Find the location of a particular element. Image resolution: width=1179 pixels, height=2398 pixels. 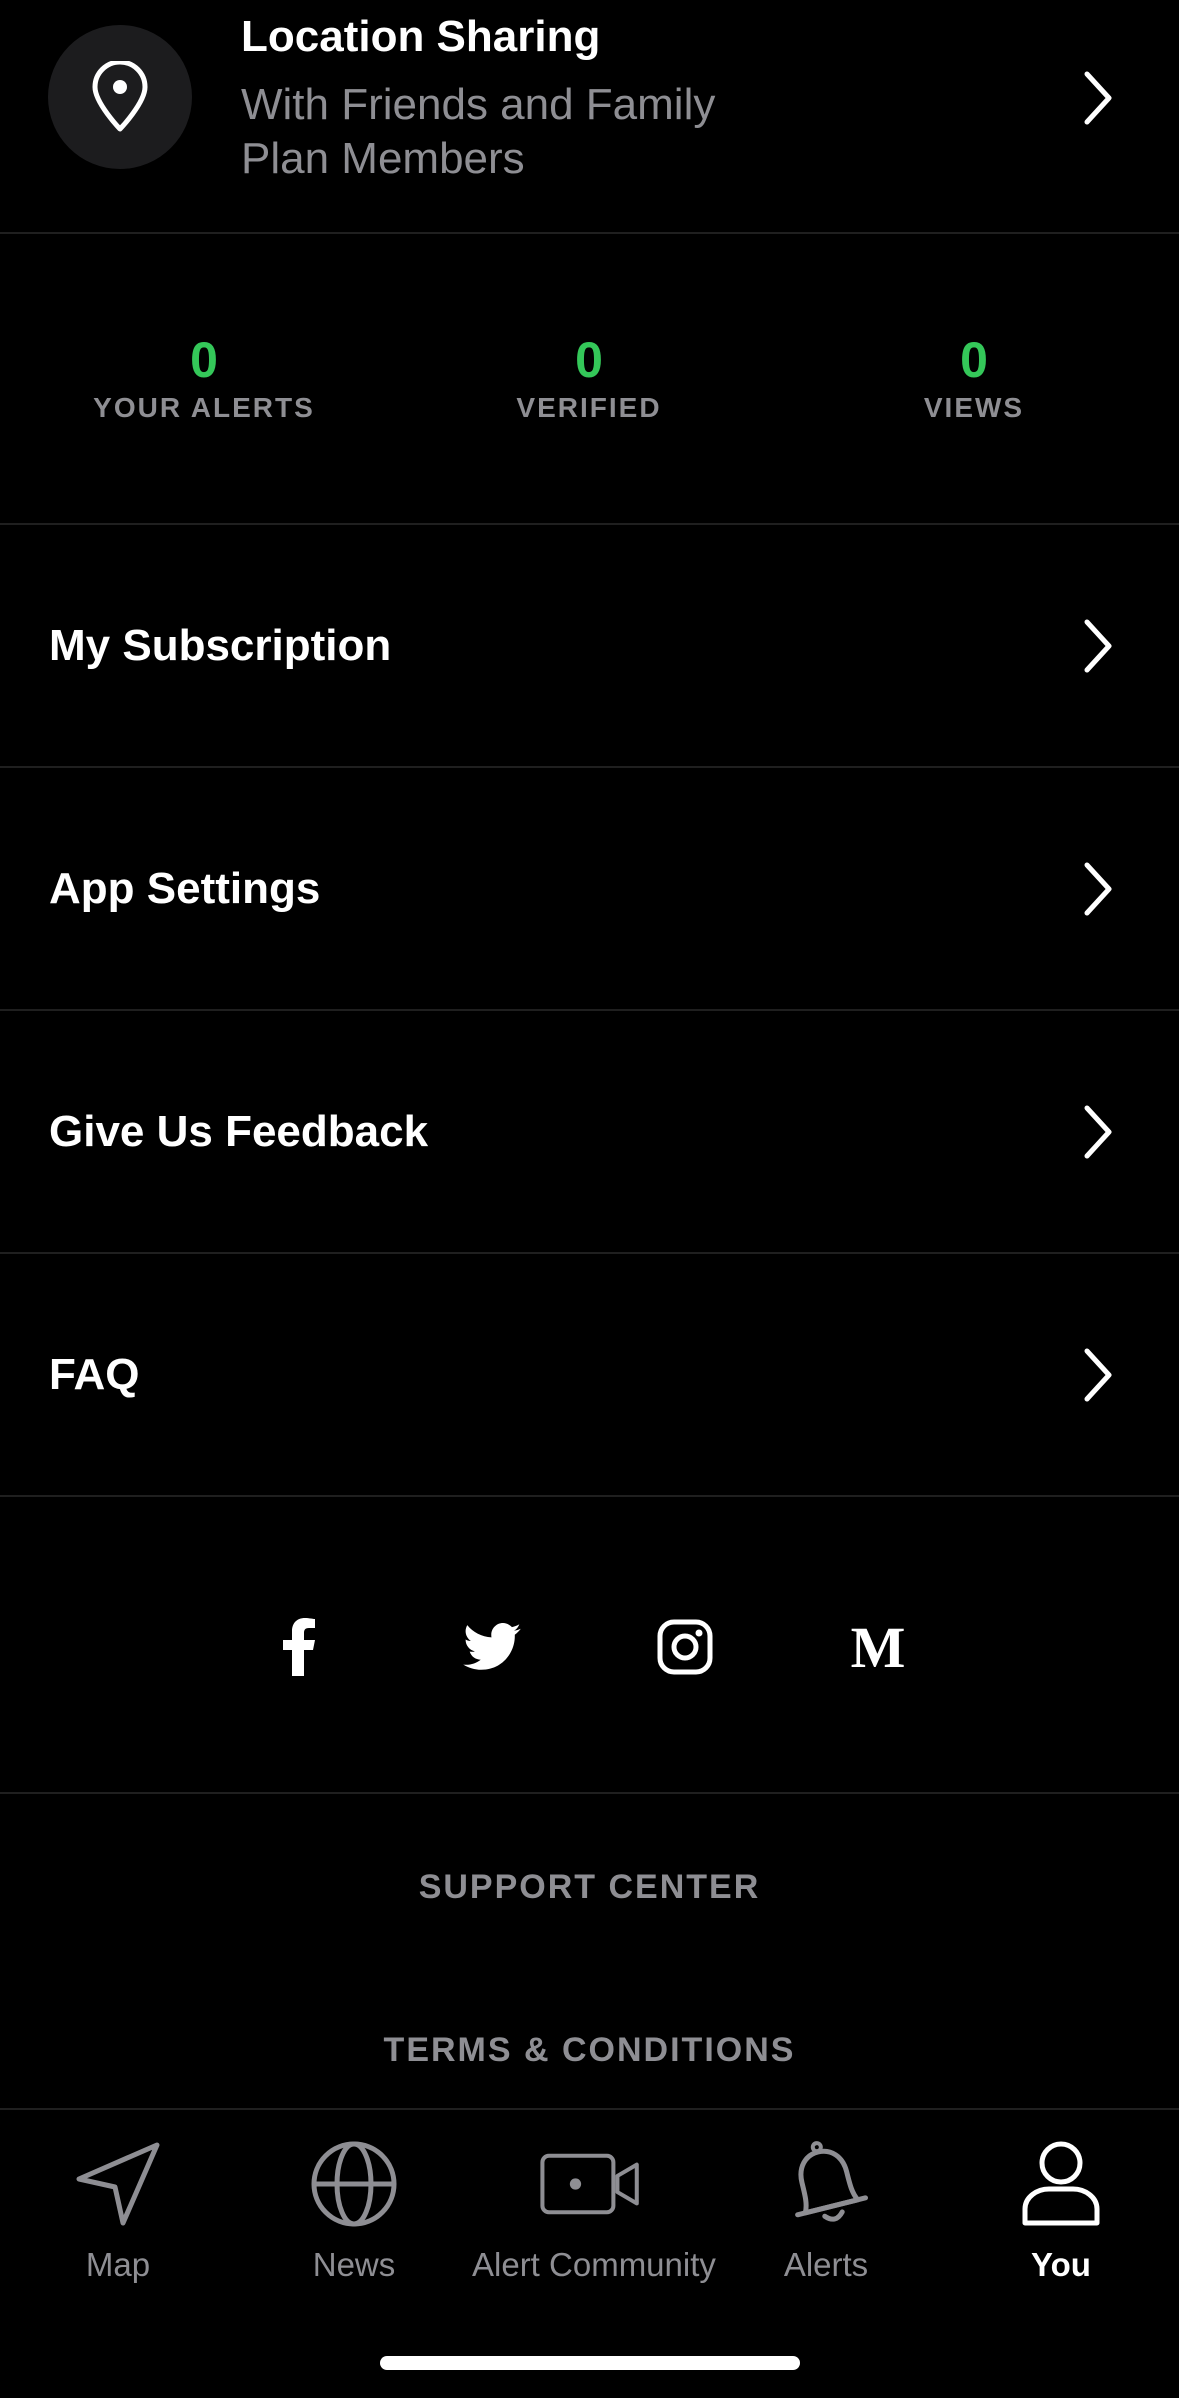

navigation-arrow-icon is located at coordinates (118, 2184).